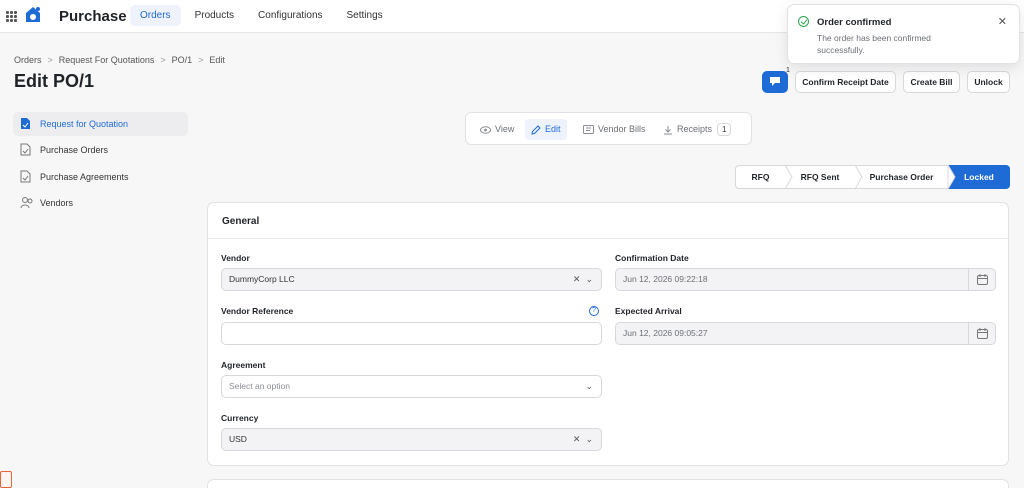 Image resolution: width=1024 pixels, height=488 pixels. Describe the element at coordinates (93, 16) in the screenshot. I see `app-title: Purchase` at that location.